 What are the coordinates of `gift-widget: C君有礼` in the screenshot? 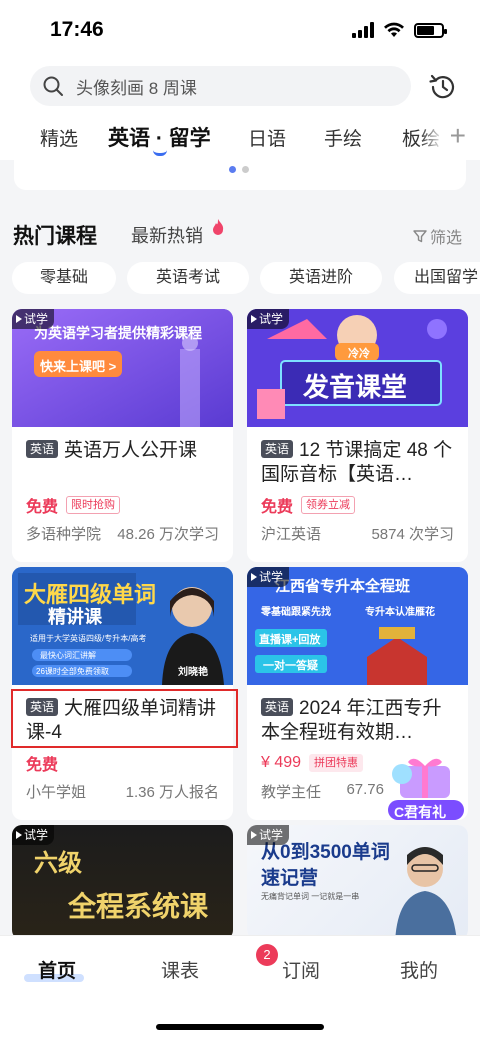 It's located at (426, 788).